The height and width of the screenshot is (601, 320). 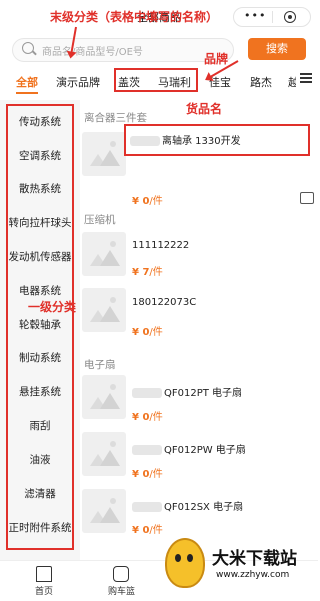 What do you see at coordinates (52, 307) in the screenshot?
I see `annotation-first-level: 一级分类` at bounding box center [52, 307].